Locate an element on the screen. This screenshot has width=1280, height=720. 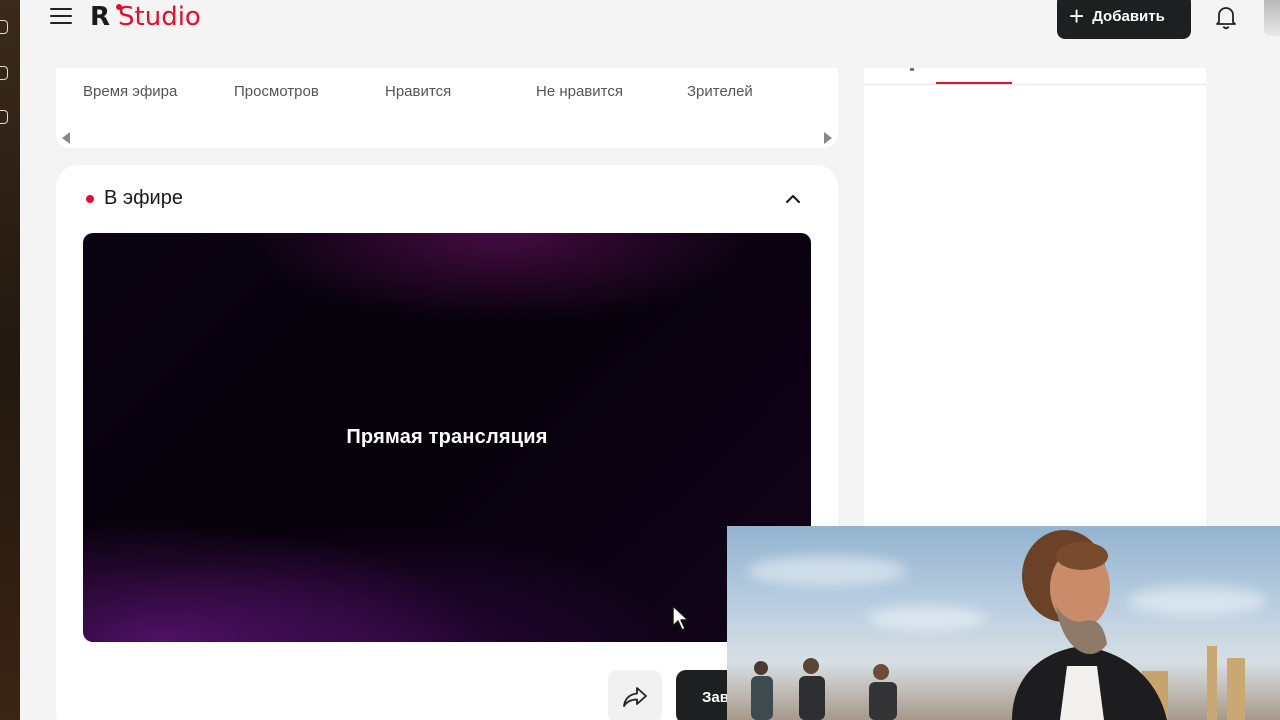
bell-icon is located at coordinates (1226, 17).